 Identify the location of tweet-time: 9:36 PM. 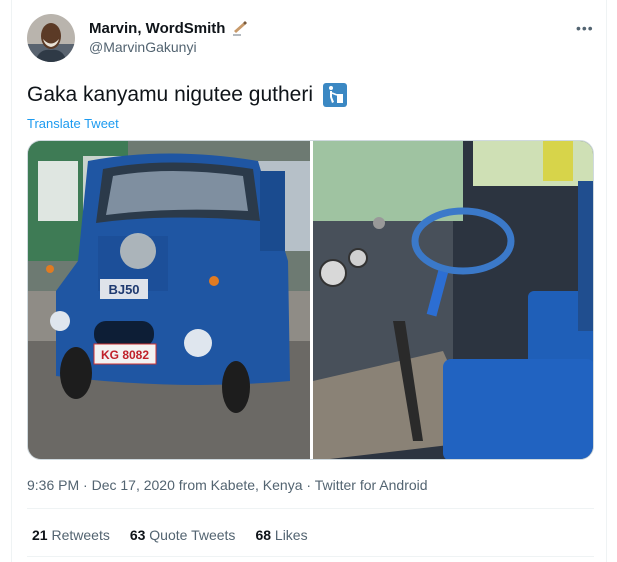
(53, 485).